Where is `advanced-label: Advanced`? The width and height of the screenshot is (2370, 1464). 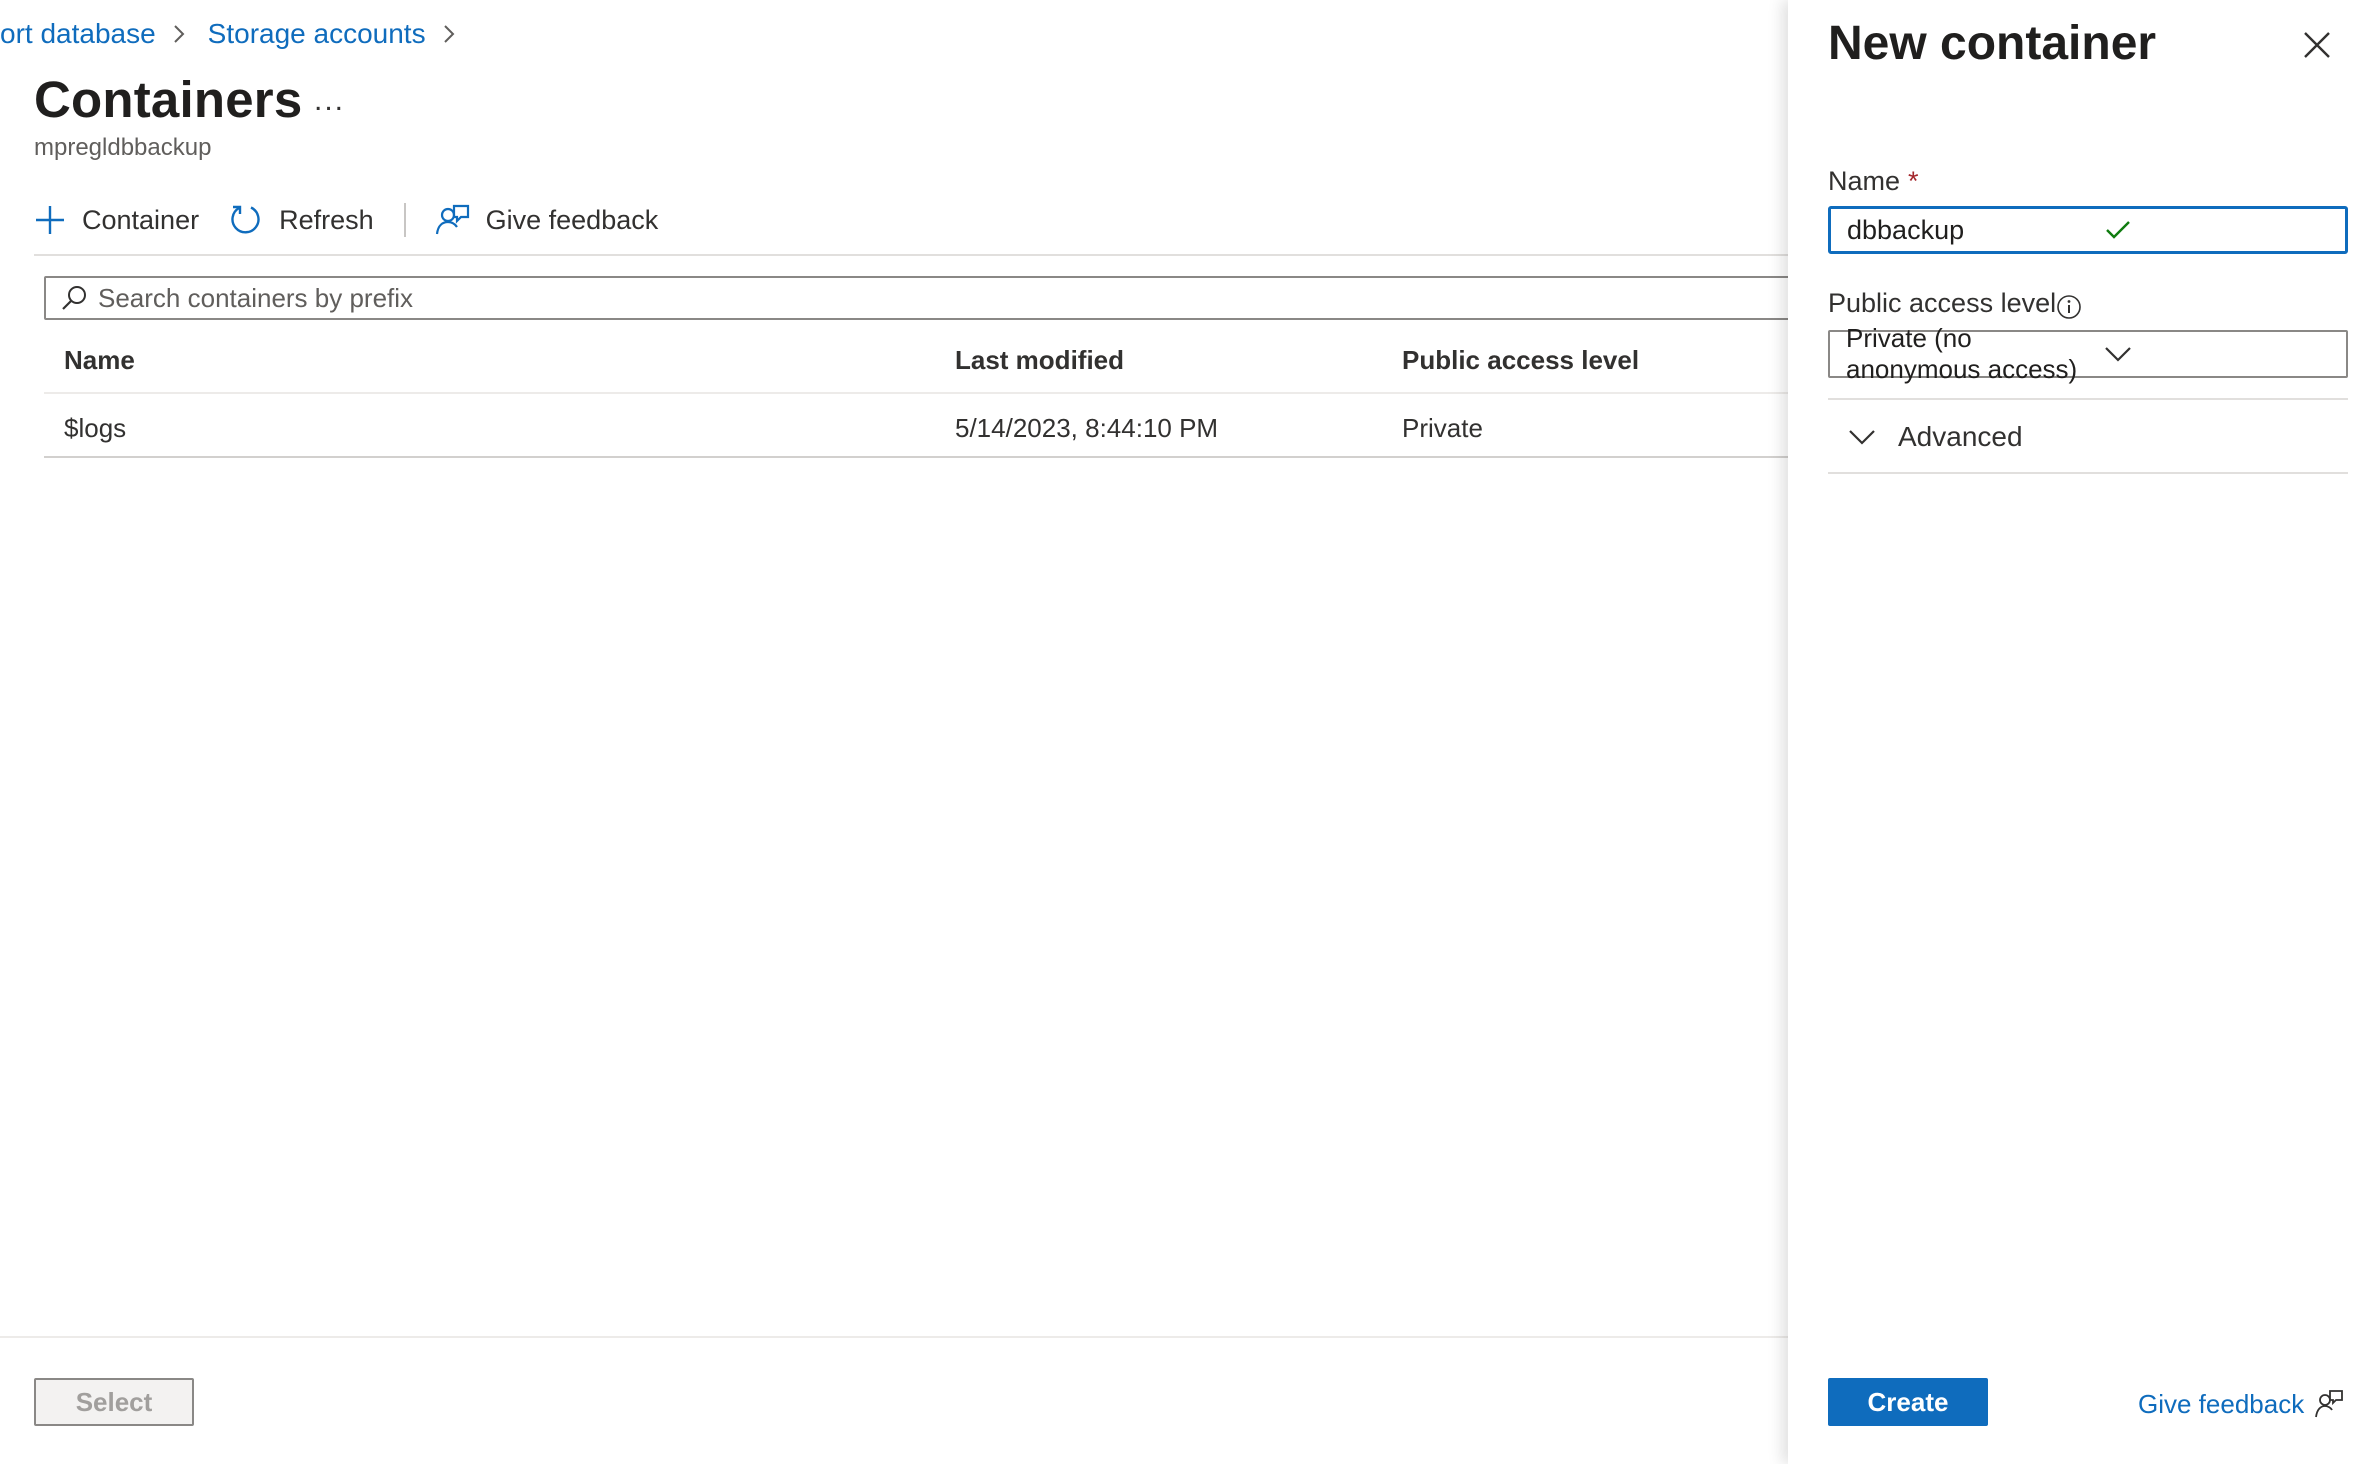 advanced-label: Advanced is located at coordinates (1960, 436).